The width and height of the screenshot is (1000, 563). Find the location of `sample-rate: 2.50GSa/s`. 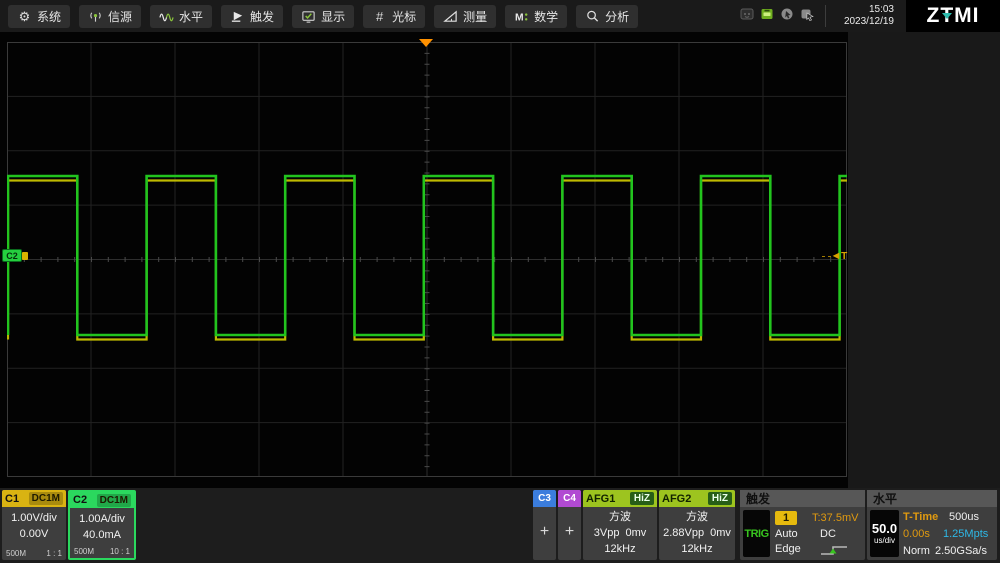

sample-rate: 2.50GSa/s is located at coordinates (961, 551).